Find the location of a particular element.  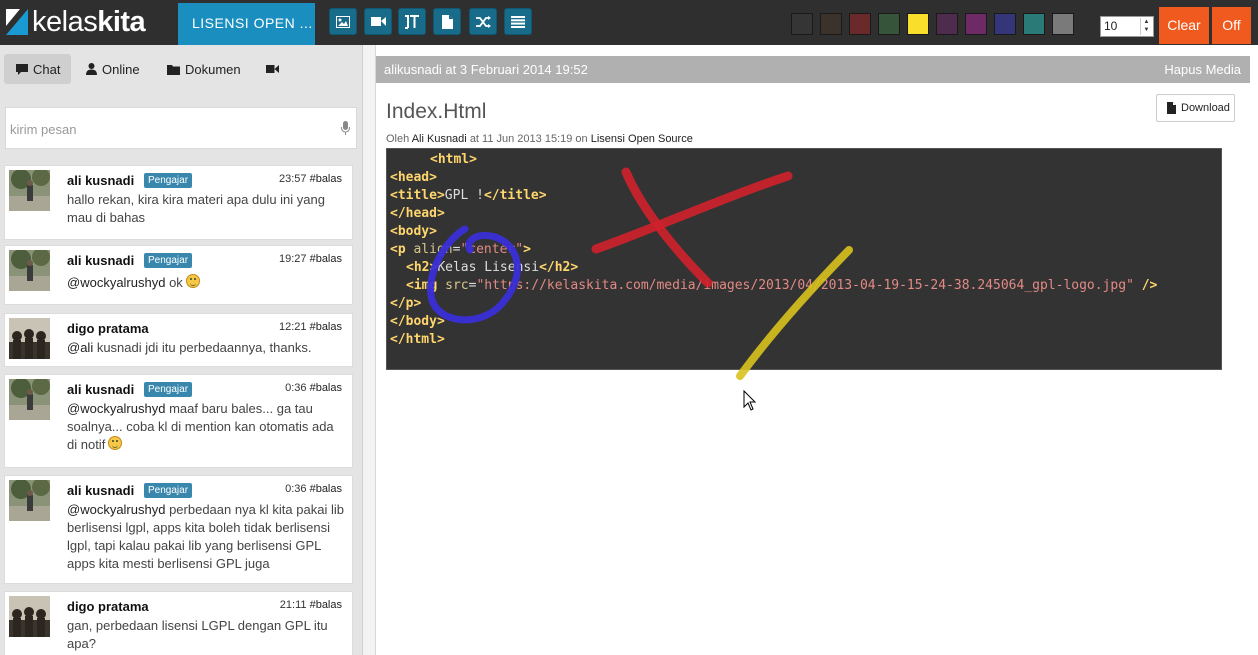

clear-button: Clear is located at coordinates (1184, 25).